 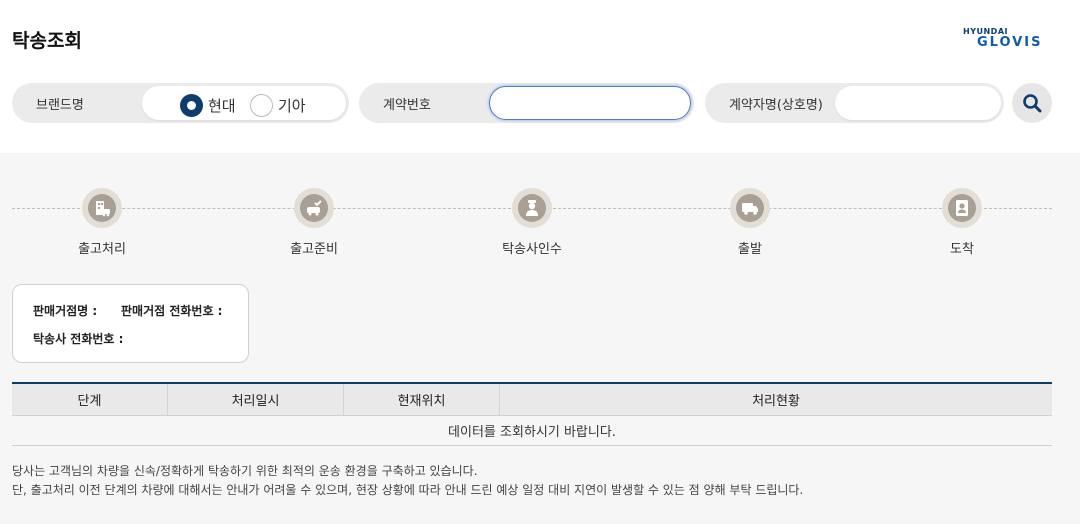 I want to click on driver-icon, so click(x=532, y=208).